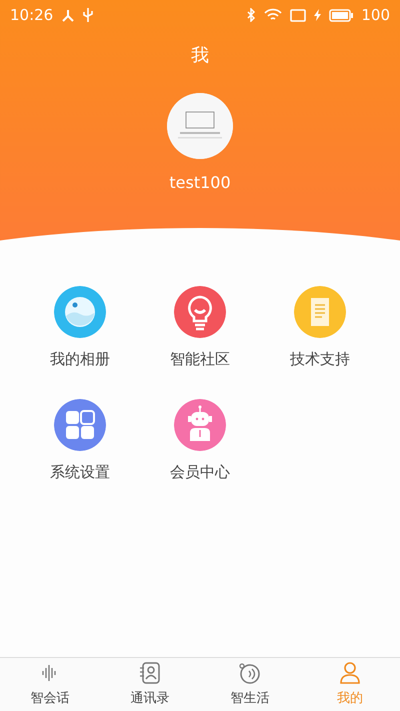 The height and width of the screenshot is (711, 400). What do you see at coordinates (80, 440) in the screenshot?
I see `menu-item: 系统设置` at bounding box center [80, 440].